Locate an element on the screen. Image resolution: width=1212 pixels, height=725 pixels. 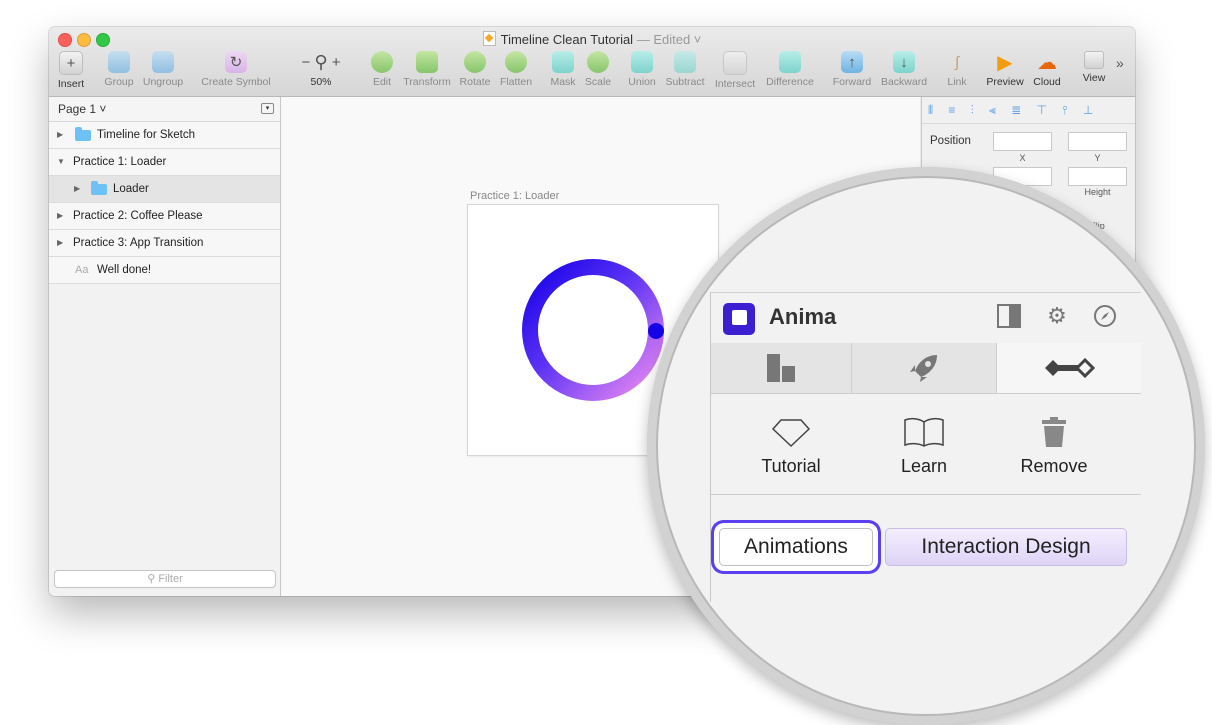
filter-placeholder: Filter is located at coordinates (170, 579).